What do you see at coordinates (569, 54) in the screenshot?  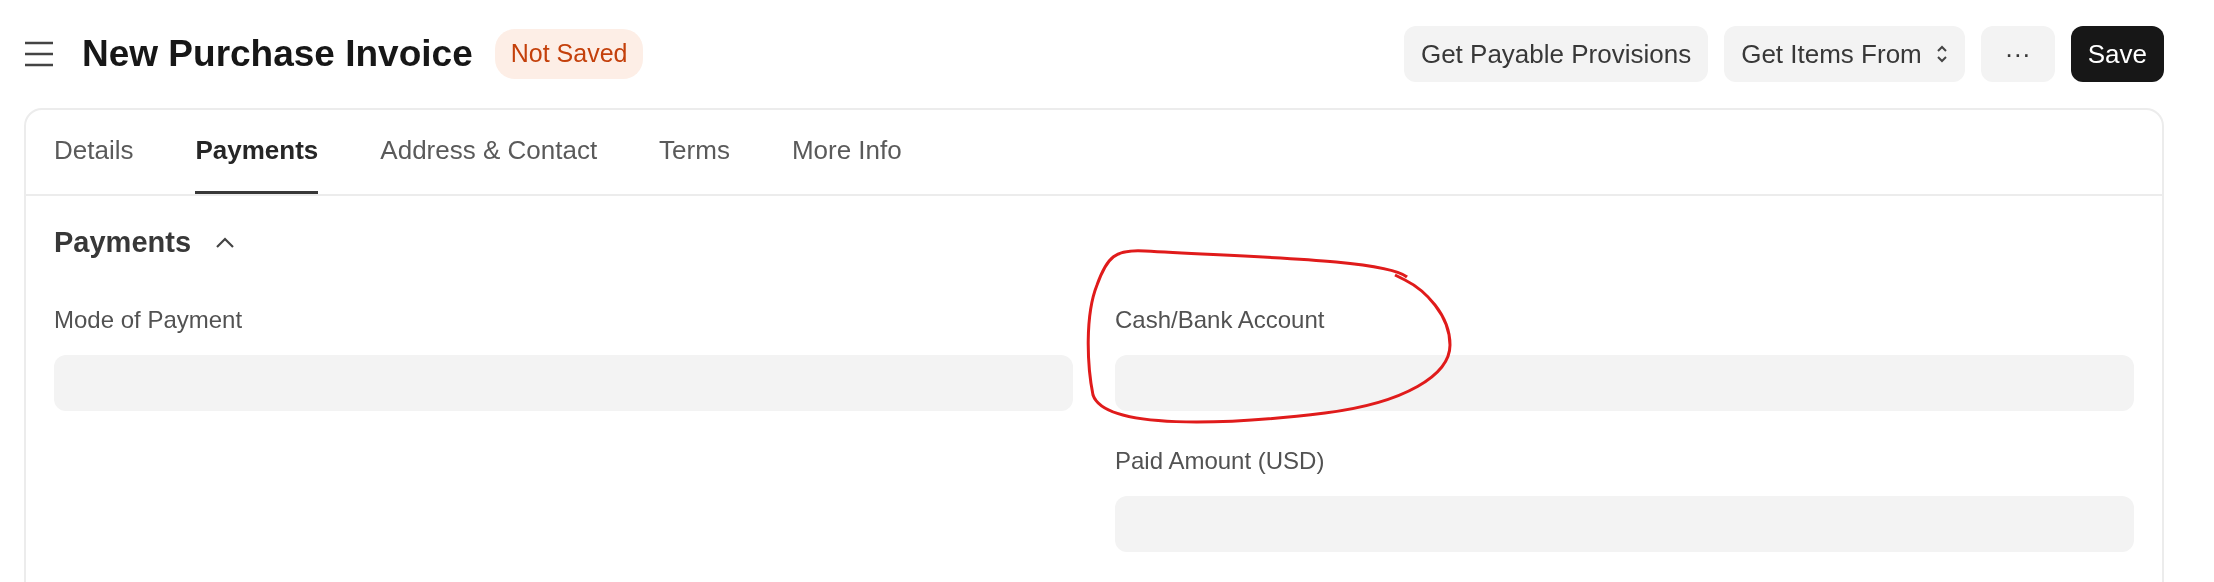 I see `status-badge: Not Saved` at bounding box center [569, 54].